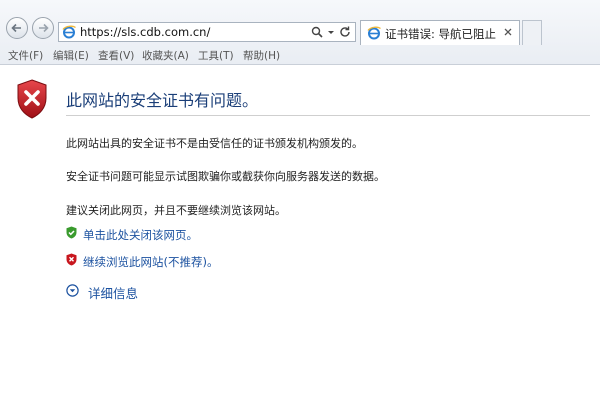  What do you see at coordinates (300, 55) in the screenshot?
I see `menu-bar: 文件(F) 编辑(E) 查看(V) 收藏夹(A) 工具(T) 帮助(H)` at bounding box center [300, 55].